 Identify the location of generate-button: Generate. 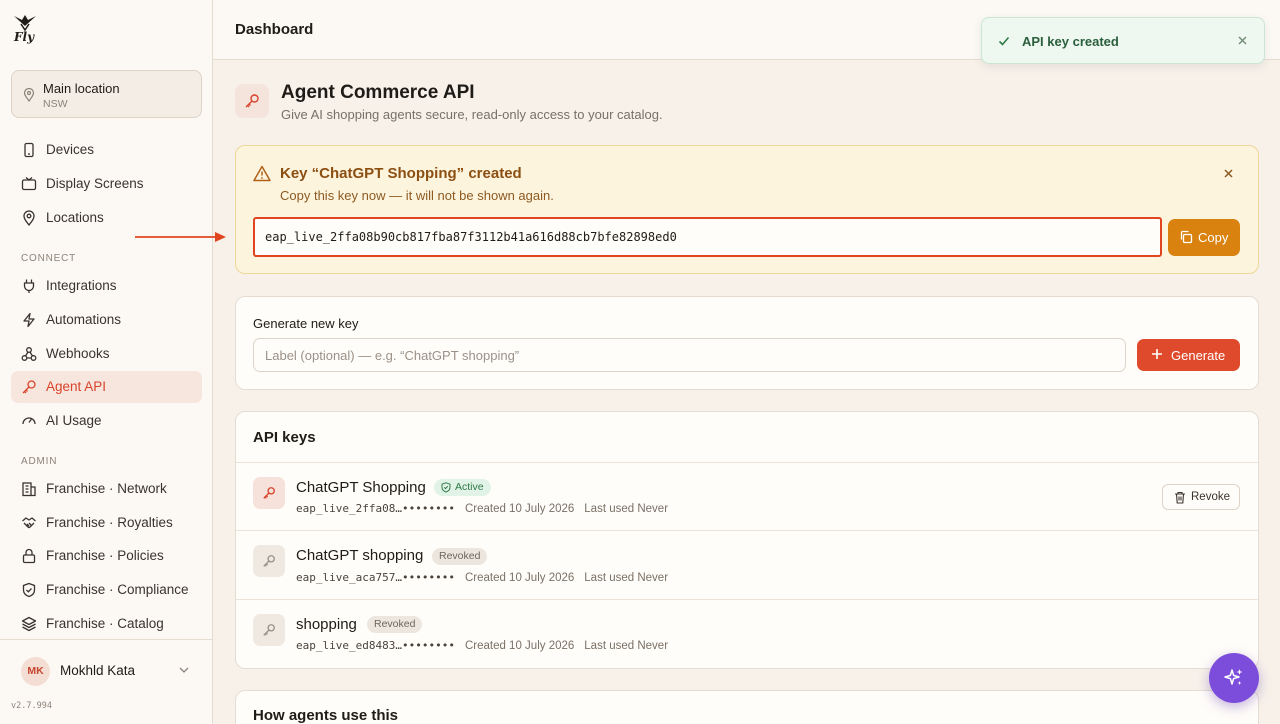
(1188, 355).